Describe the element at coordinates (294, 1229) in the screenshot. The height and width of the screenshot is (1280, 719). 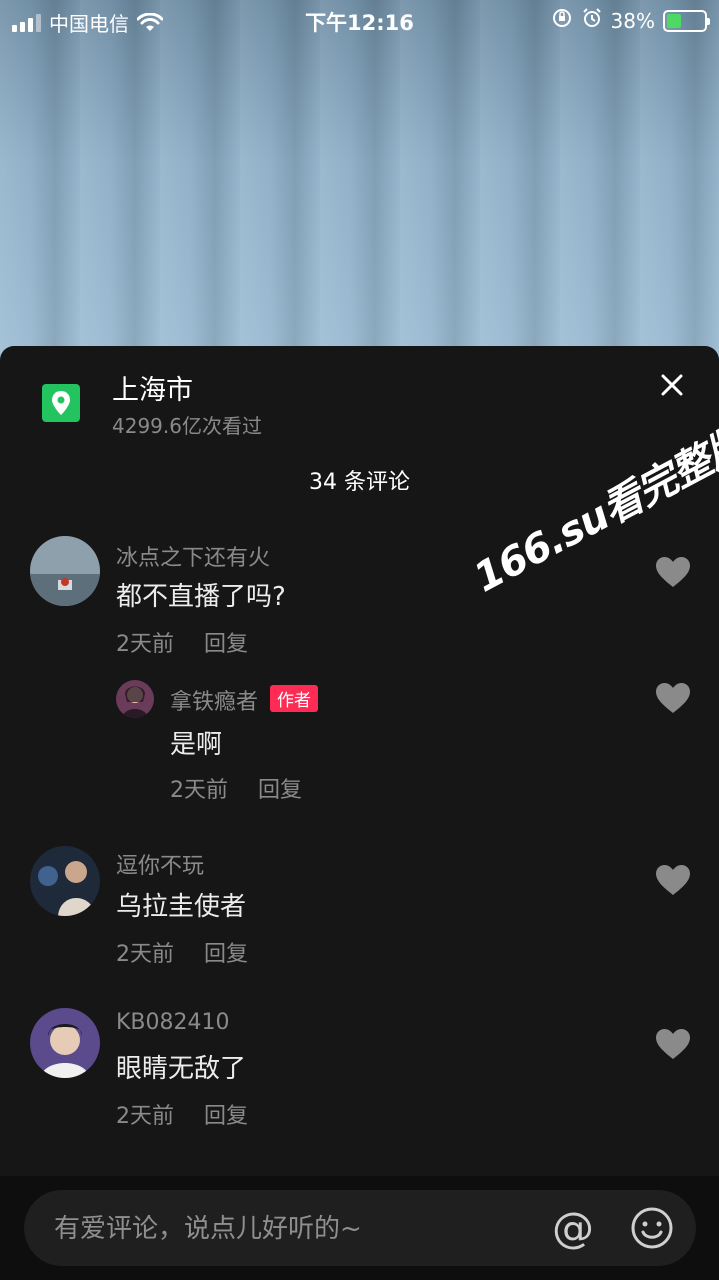
I see `comment-input` at that location.